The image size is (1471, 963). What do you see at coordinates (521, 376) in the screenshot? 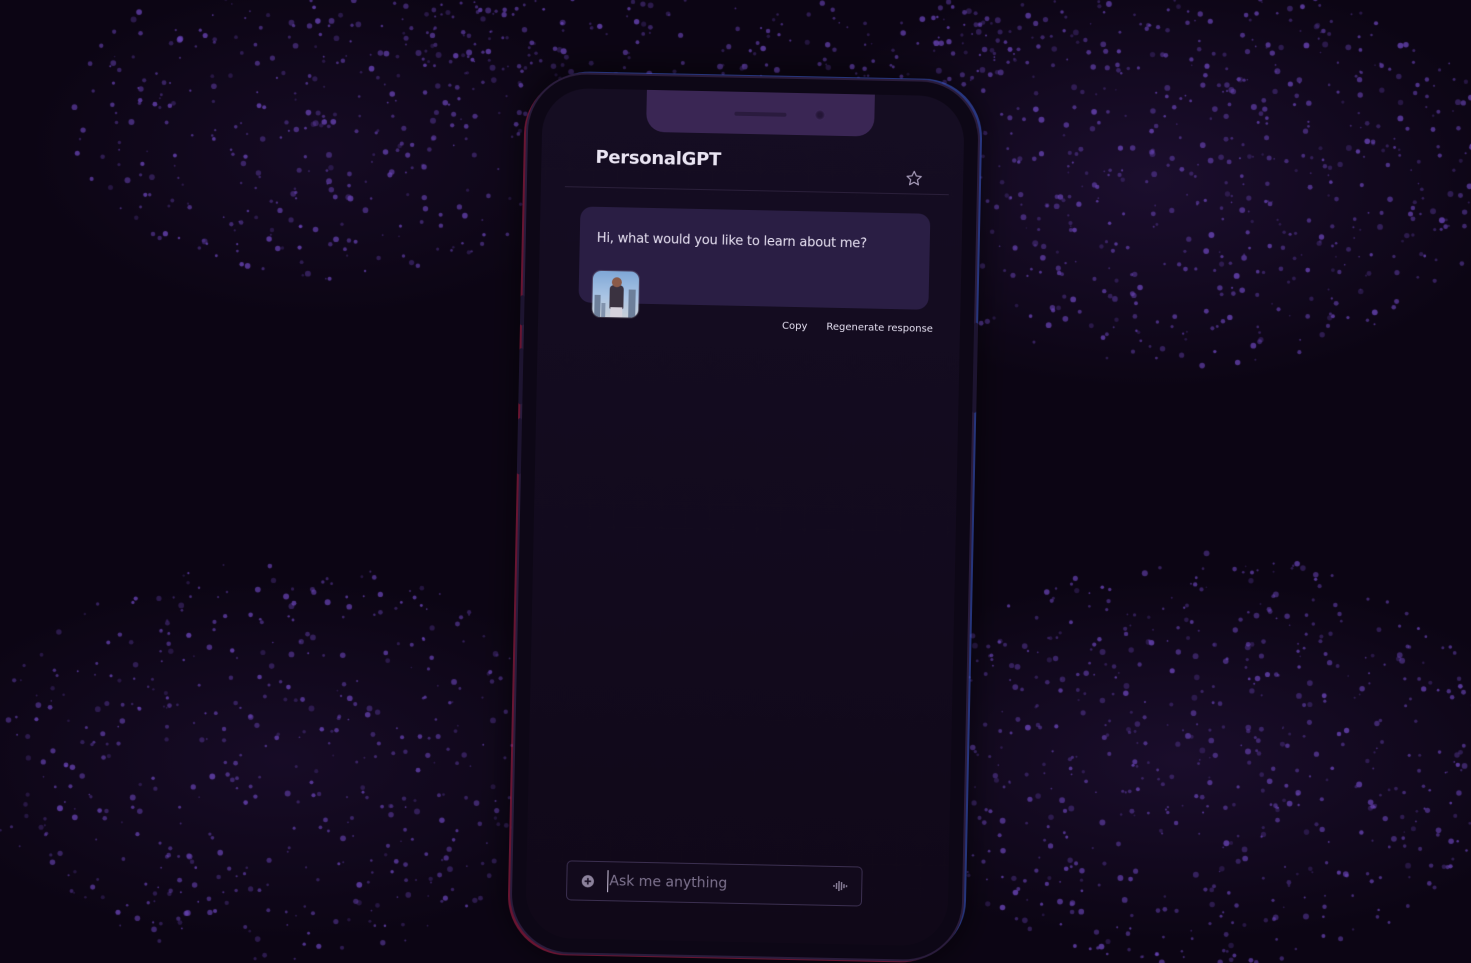
I see `volume-up-button` at bounding box center [521, 376].